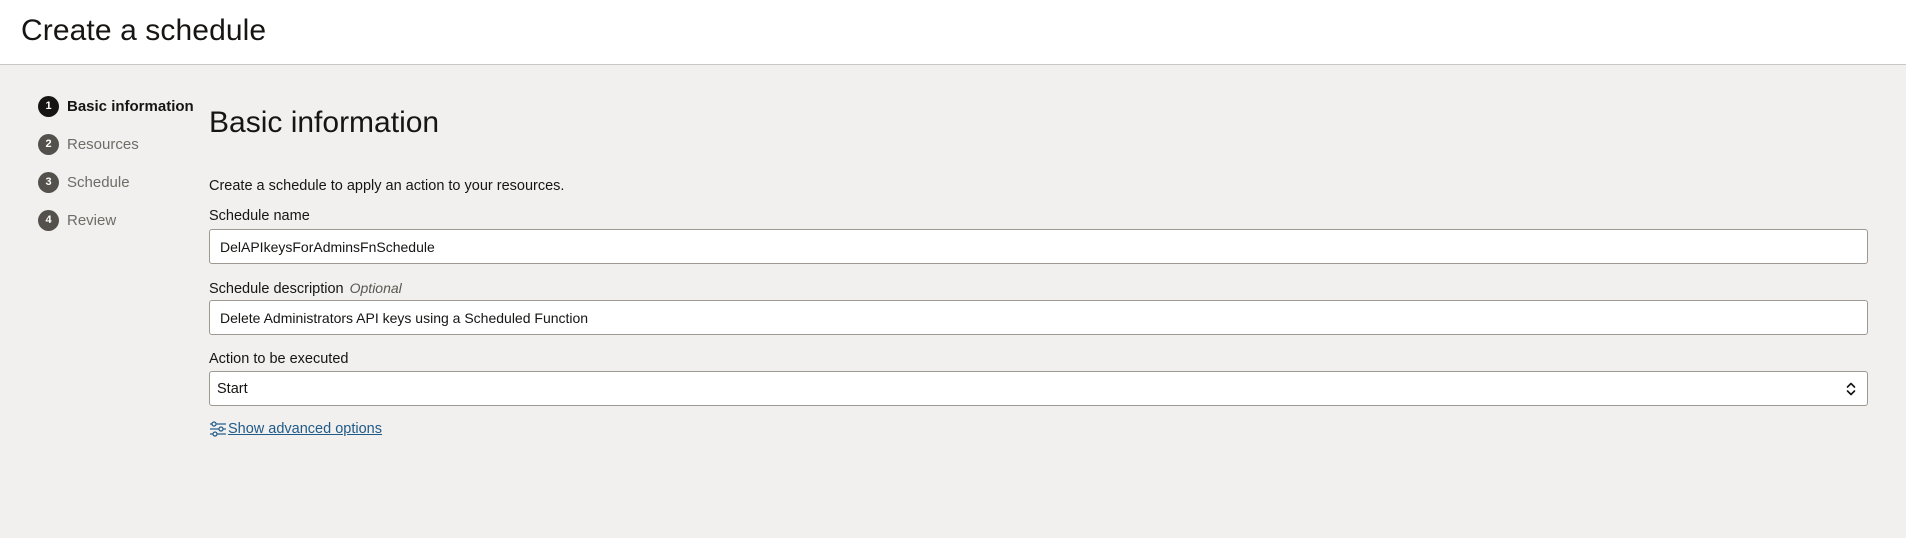 The width and height of the screenshot is (1906, 538). Describe the element at coordinates (305, 429) in the screenshot. I see `show-advanced-options-label: Show advanced options` at that location.